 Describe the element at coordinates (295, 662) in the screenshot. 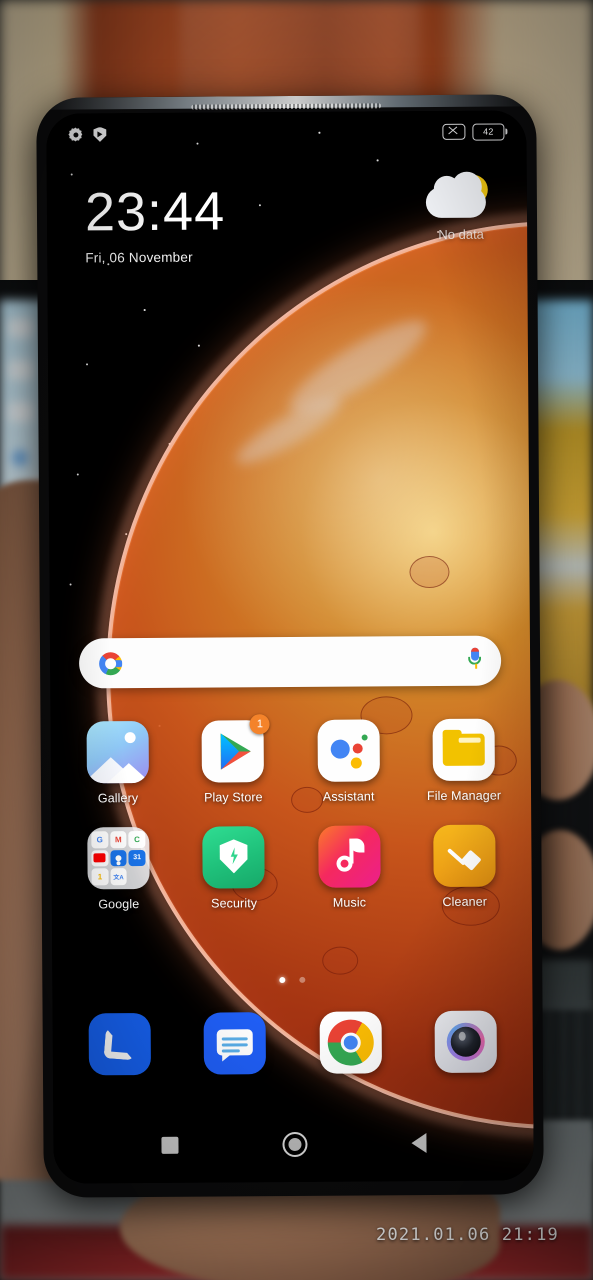

I see `search-input` at that location.